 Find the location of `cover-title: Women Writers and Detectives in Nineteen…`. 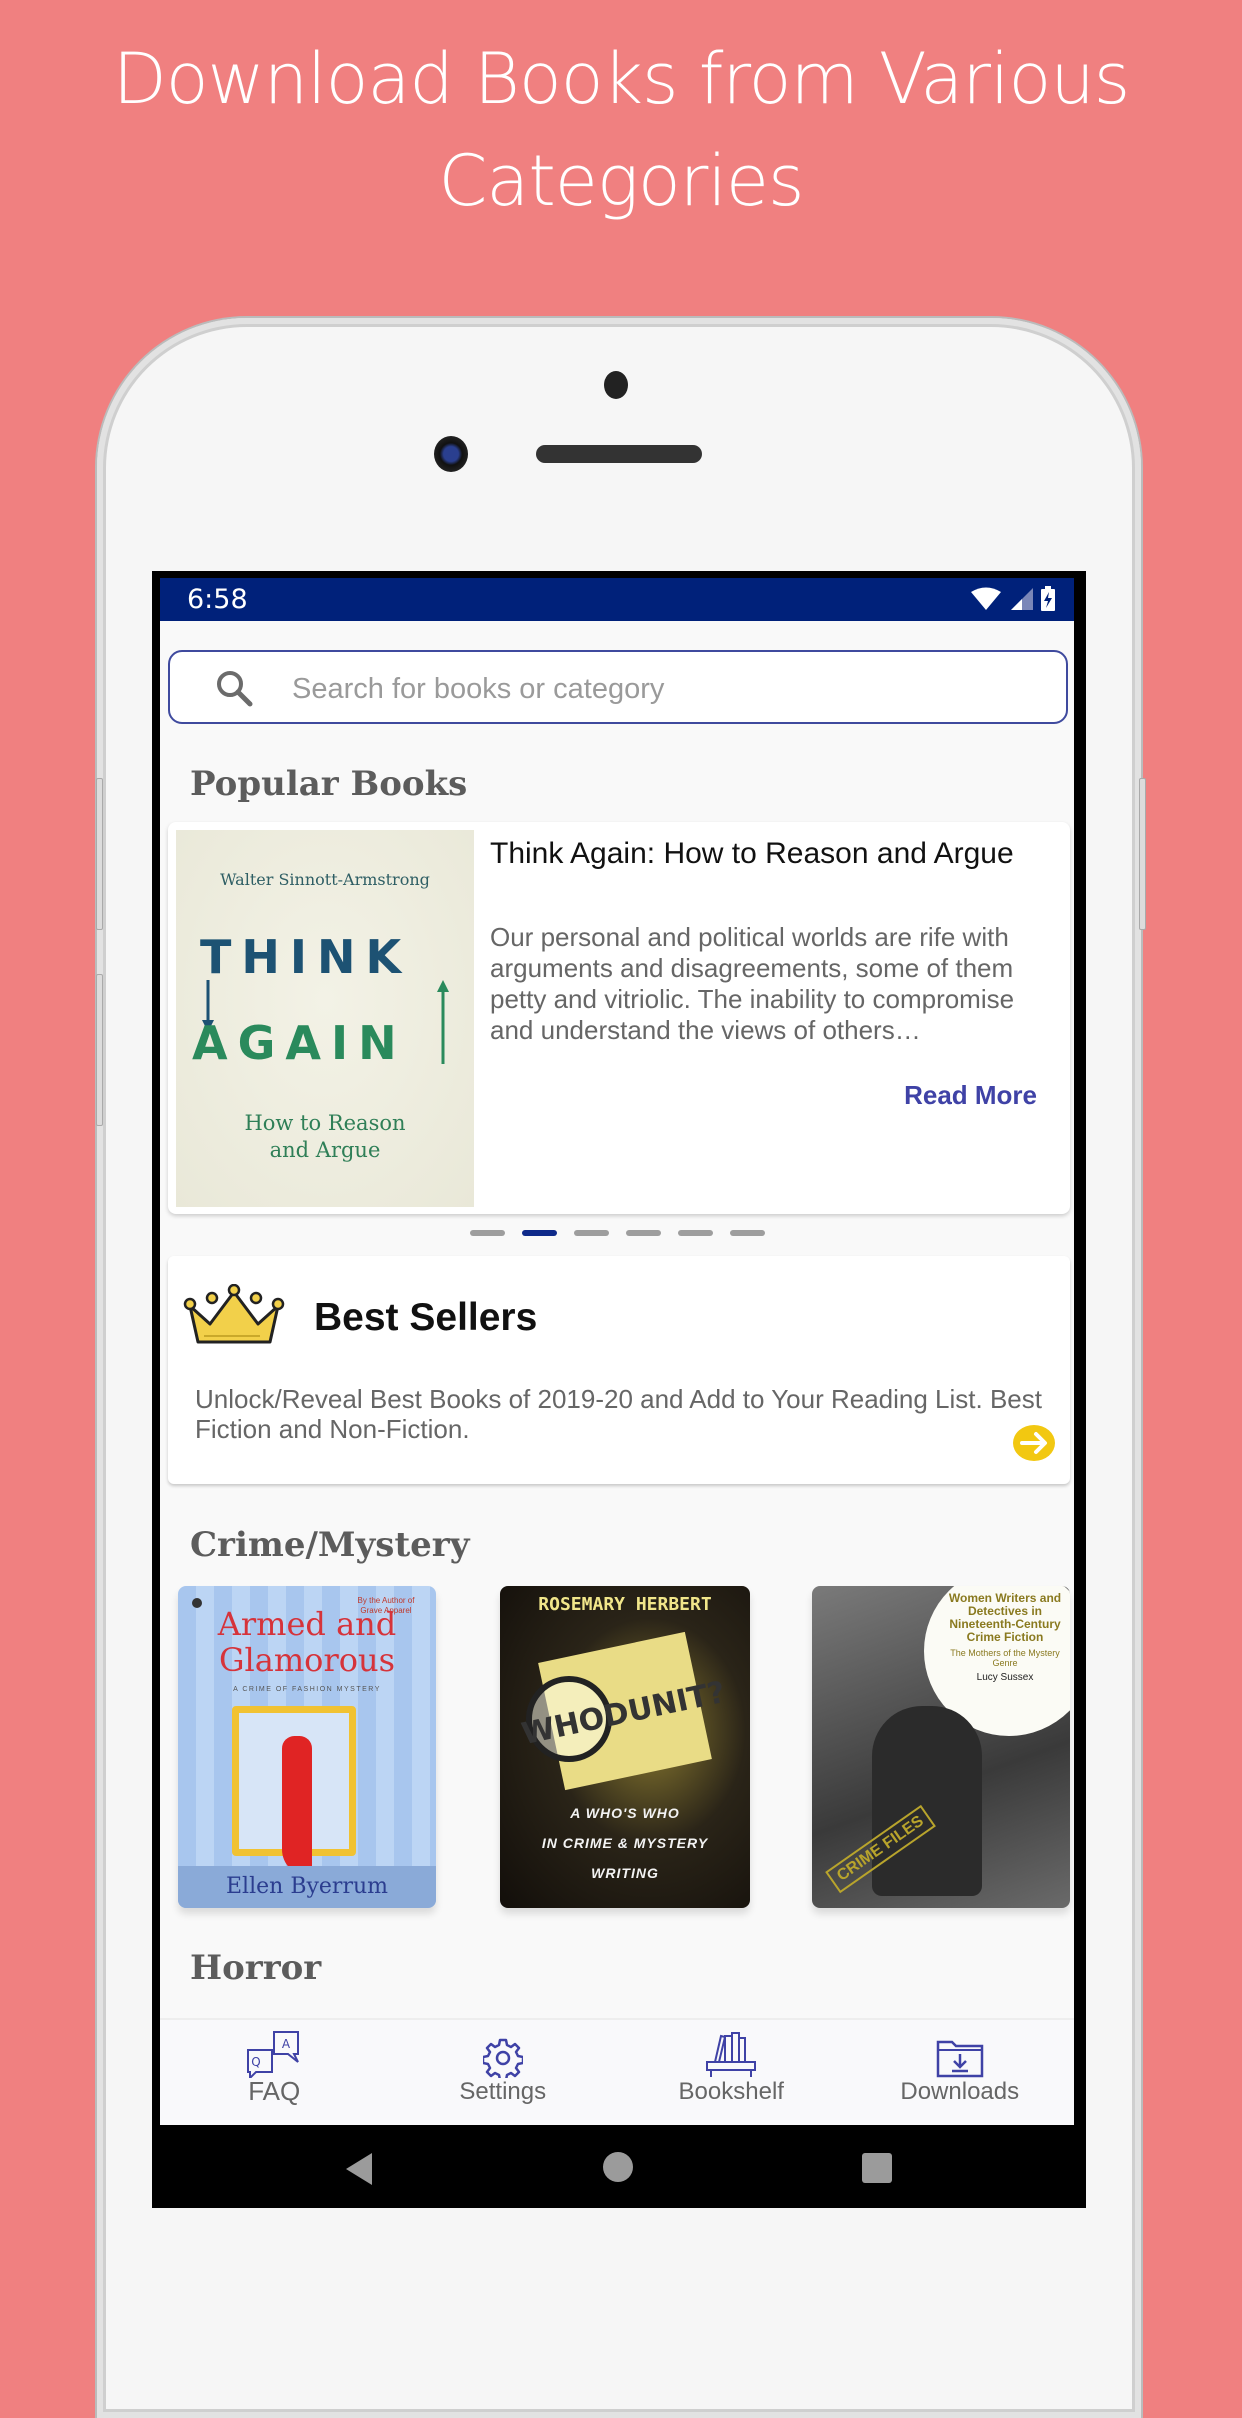

cover-title: Women Writers and Detectives in Nineteen… is located at coordinates (1005, 1617).